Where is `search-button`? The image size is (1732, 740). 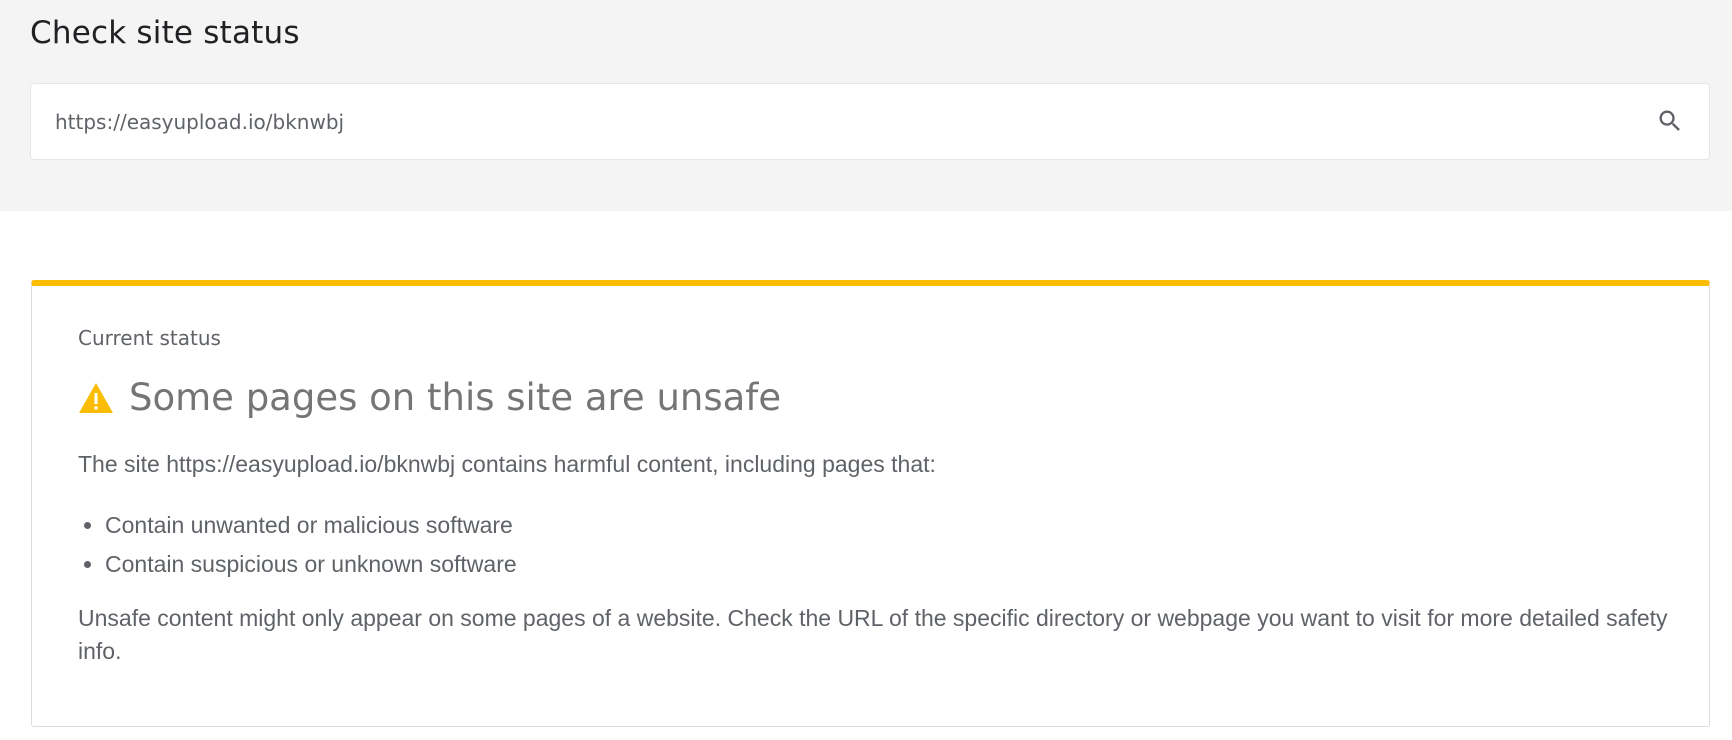 search-button is located at coordinates (1670, 121).